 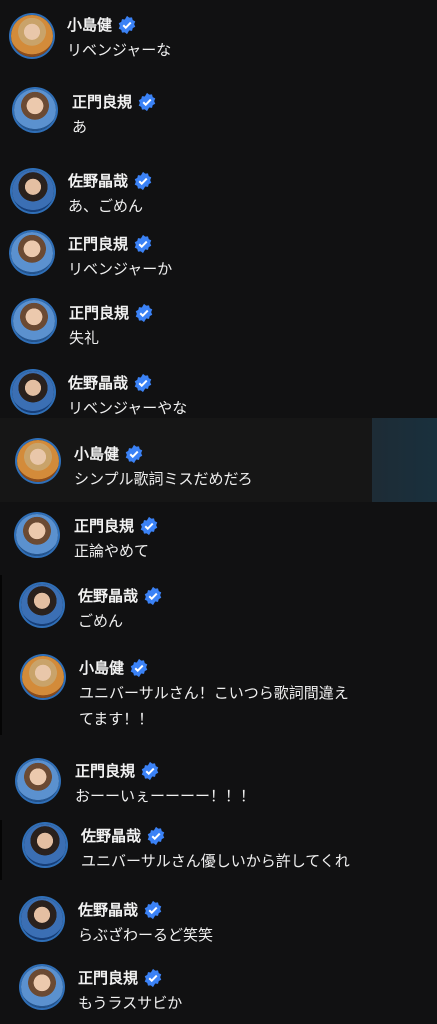 I want to click on message-text: ユニバーサルさん優しいから許してくれ, so click(x=215, y=861).